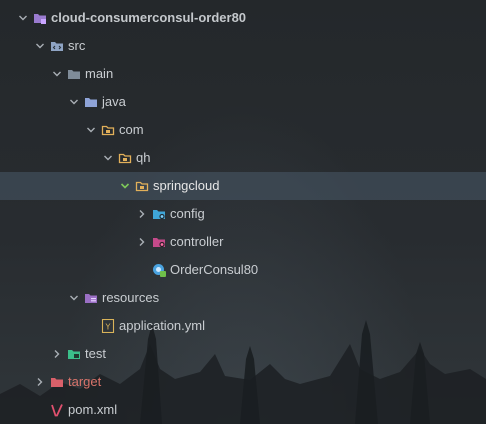 Image resolution: width=486 pixels, height=424 pixels. I want to click on tree-node-src: src, so click(243, 46).